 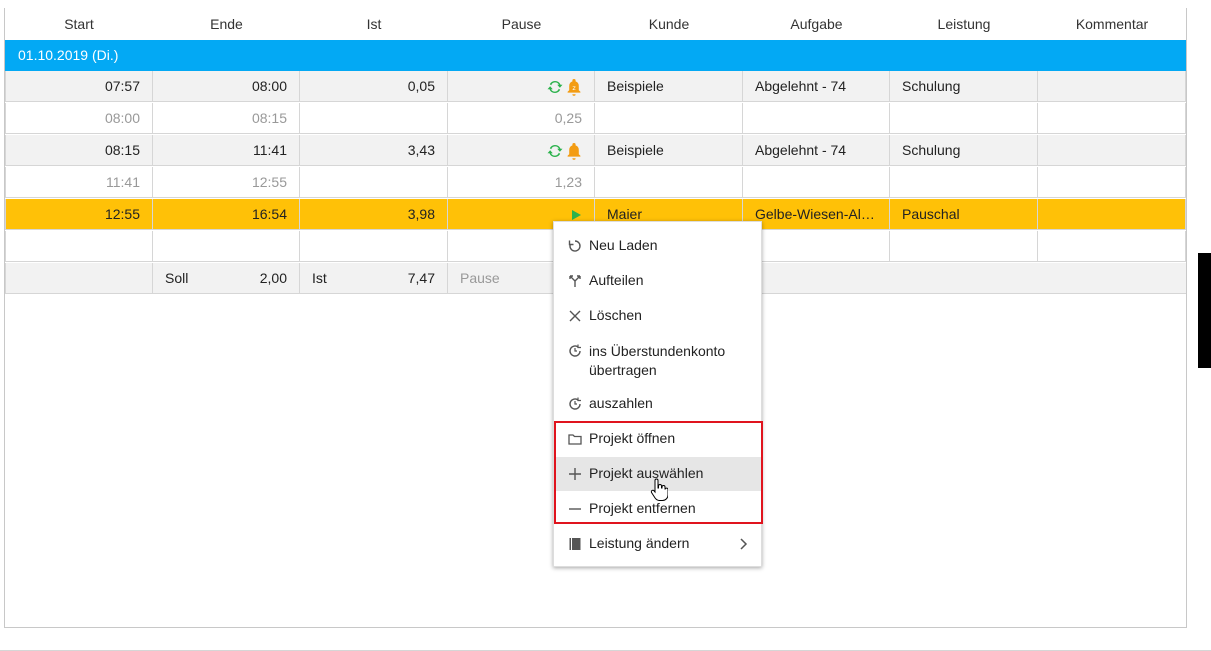 What do you see at coordinates (521, 24) in the screenshot?
I see `col-header-pause: Pause` at bounding box center [521, 24].